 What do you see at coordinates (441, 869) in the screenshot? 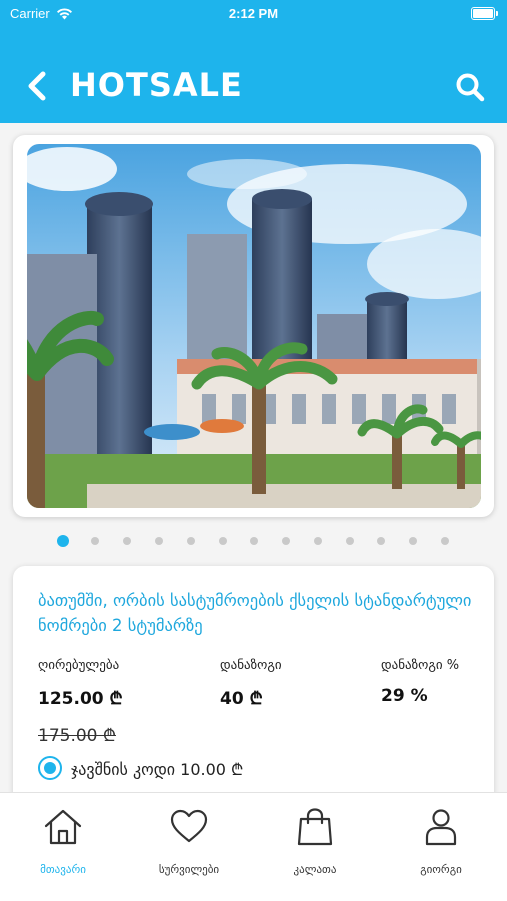
I see `tab-profile-label: გიორგი` at bounding box center [441, 869].